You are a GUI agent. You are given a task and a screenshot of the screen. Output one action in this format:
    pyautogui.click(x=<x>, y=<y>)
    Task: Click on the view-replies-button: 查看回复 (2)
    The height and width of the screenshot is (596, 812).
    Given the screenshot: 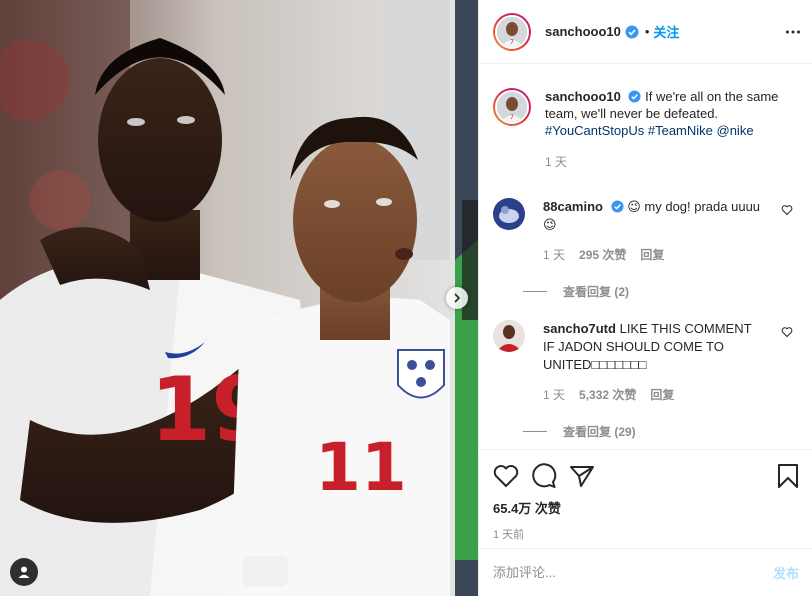 What is the action you would take?
    pyautogui.click(x=663, y=291)
    